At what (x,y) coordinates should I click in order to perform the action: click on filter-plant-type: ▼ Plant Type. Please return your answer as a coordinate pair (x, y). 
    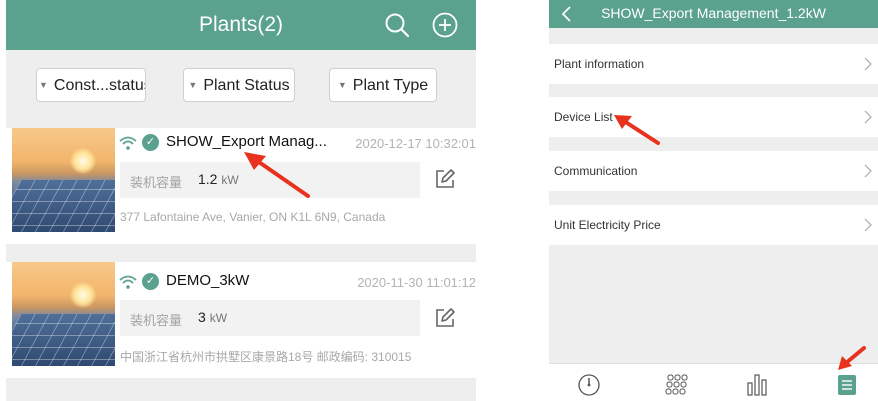
    Looking at the image, I should click on (383, 85).